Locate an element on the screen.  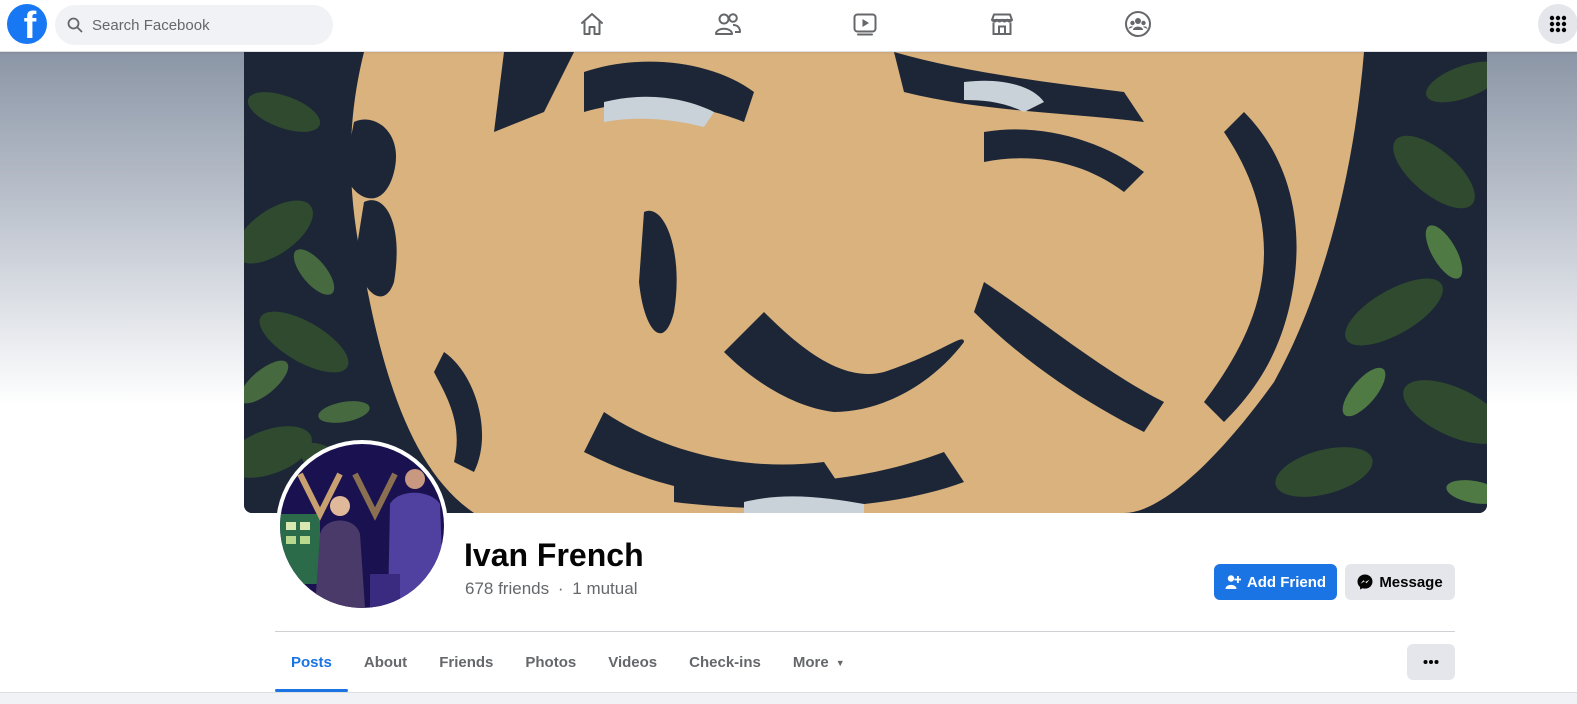
watch-icon is located at coordinates (865, 24).